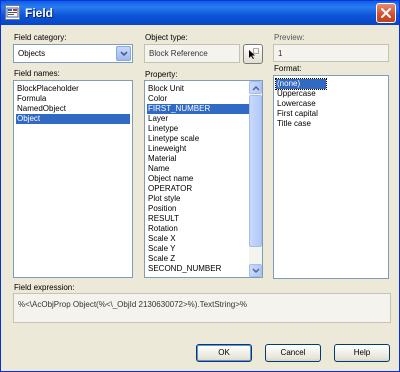  Describe the element at coordinates (198, 209) in the screenshot. I see `property-item: Position` at that location.